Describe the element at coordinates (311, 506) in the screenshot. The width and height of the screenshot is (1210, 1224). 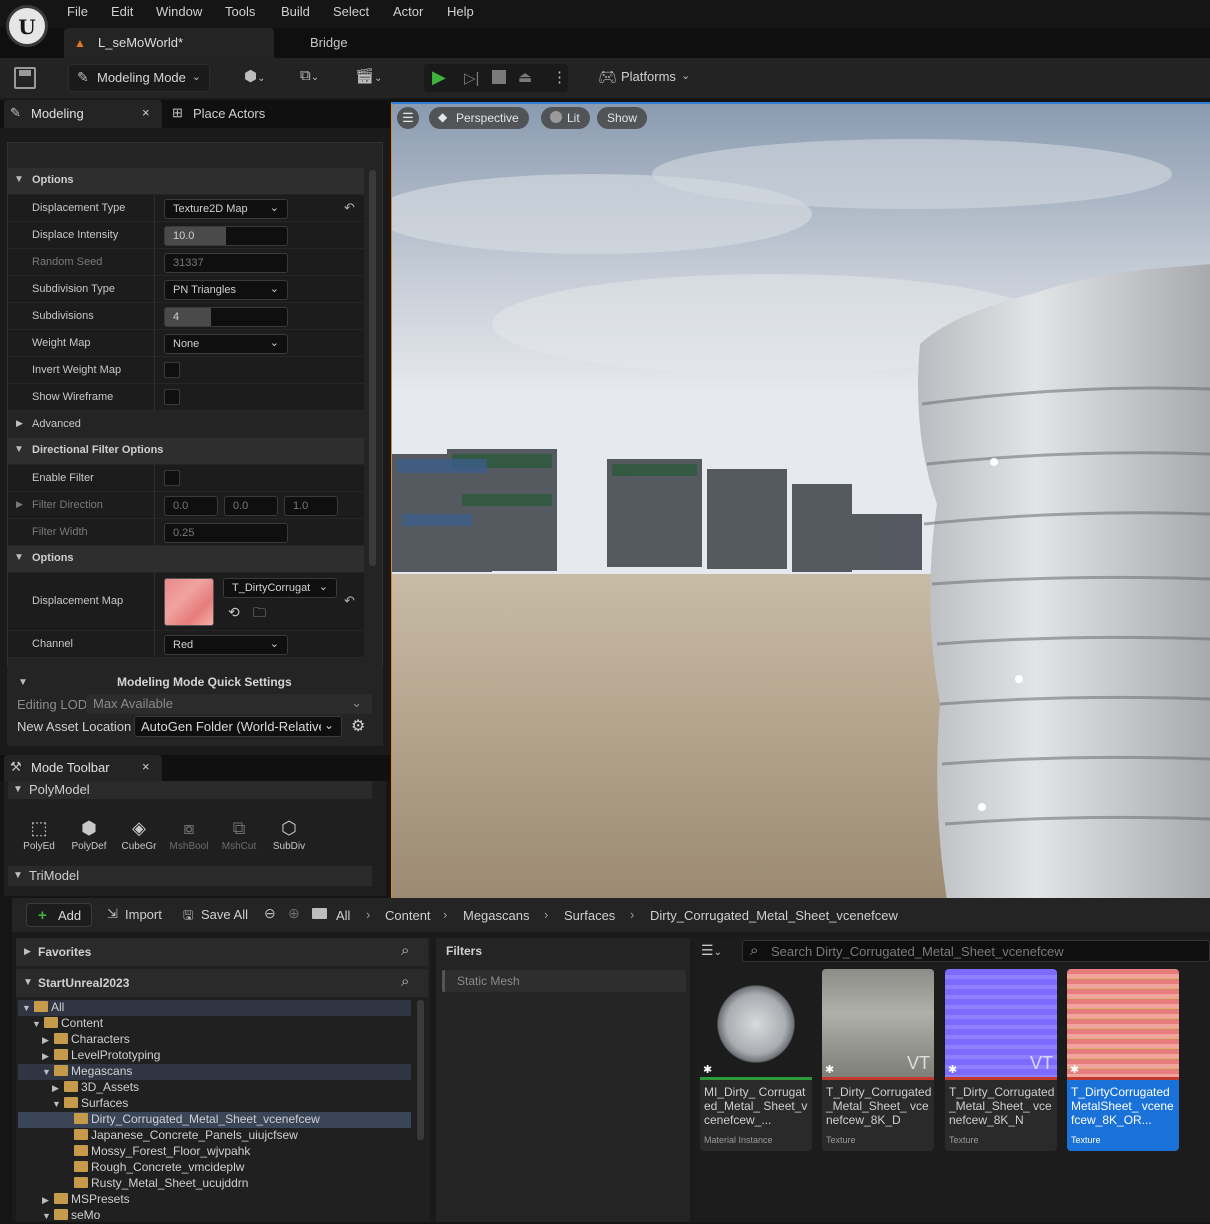
I see `filter-direction-z: 1.0` at that location.